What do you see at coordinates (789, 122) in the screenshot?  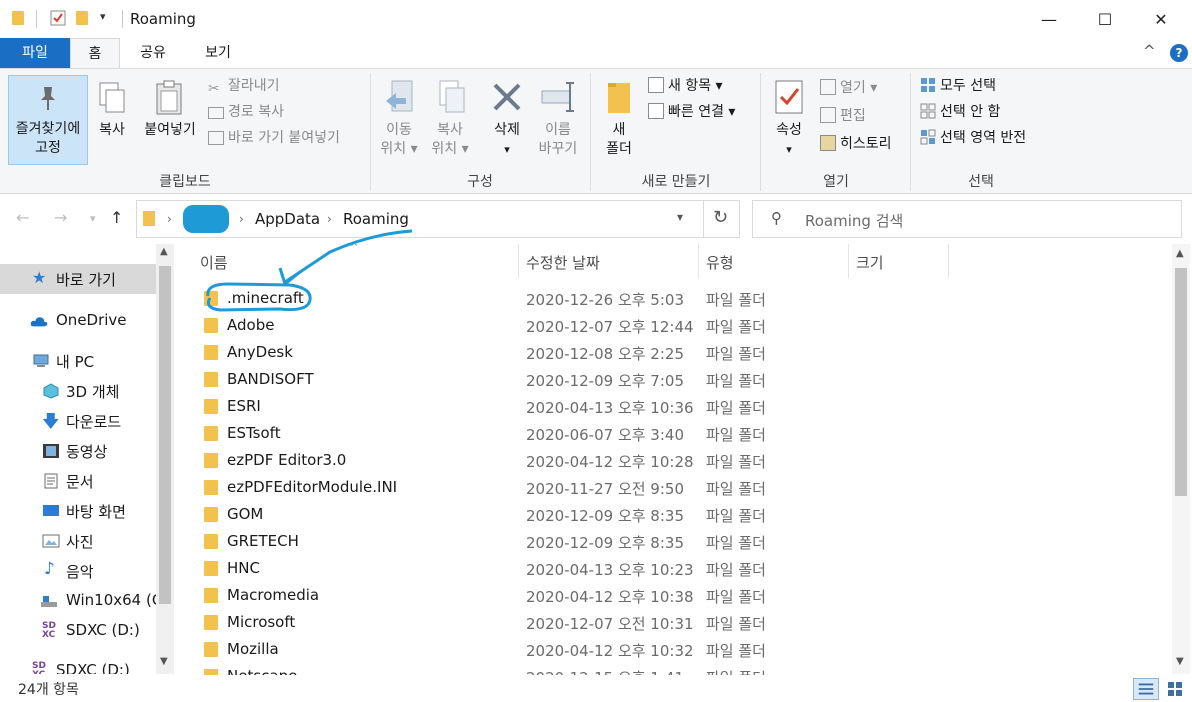 I see `properties-button: 속성 ▾` at bounding box center [789, 122].